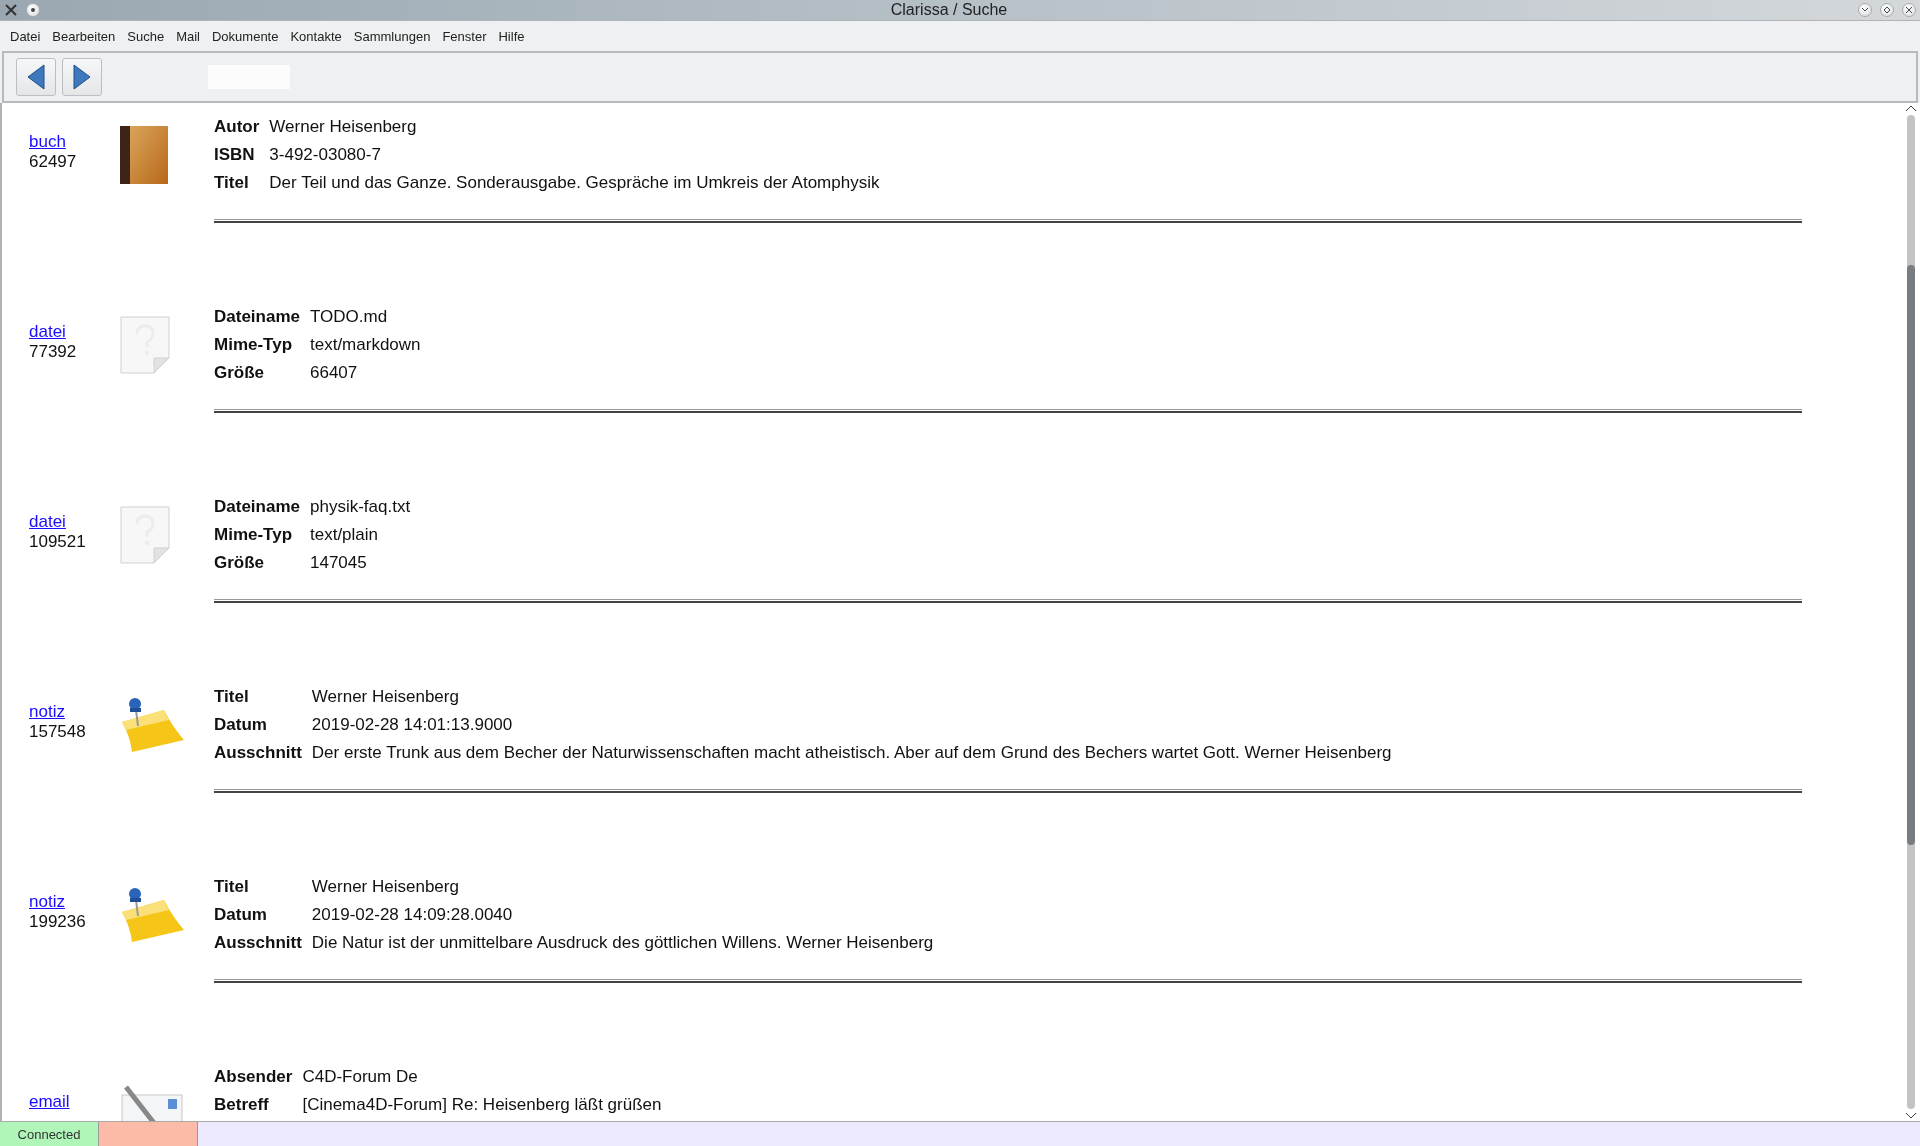  I want to click on window-title: Clarissa / Suche, so click(949, 10).